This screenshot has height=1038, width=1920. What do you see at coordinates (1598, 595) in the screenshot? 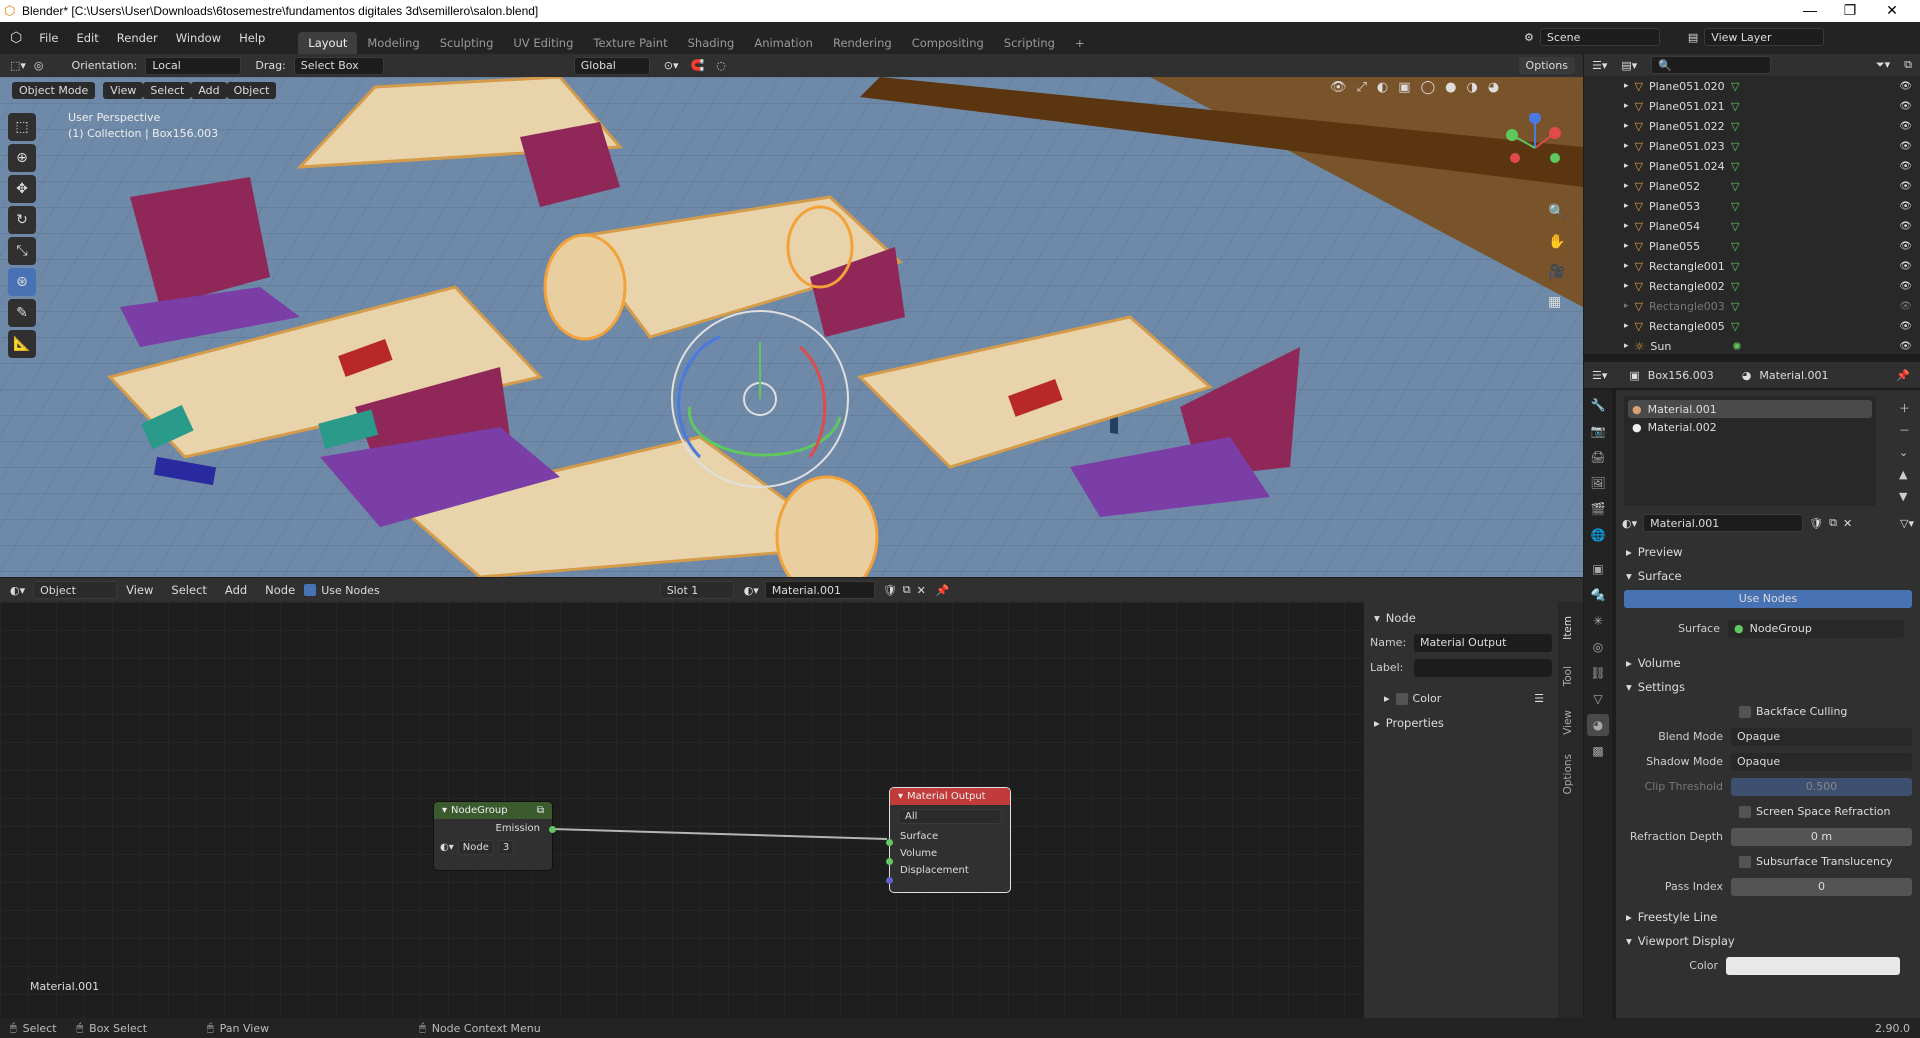
I see `modifier-tab-icon: 🔩` at bounding box center [1598, 595].